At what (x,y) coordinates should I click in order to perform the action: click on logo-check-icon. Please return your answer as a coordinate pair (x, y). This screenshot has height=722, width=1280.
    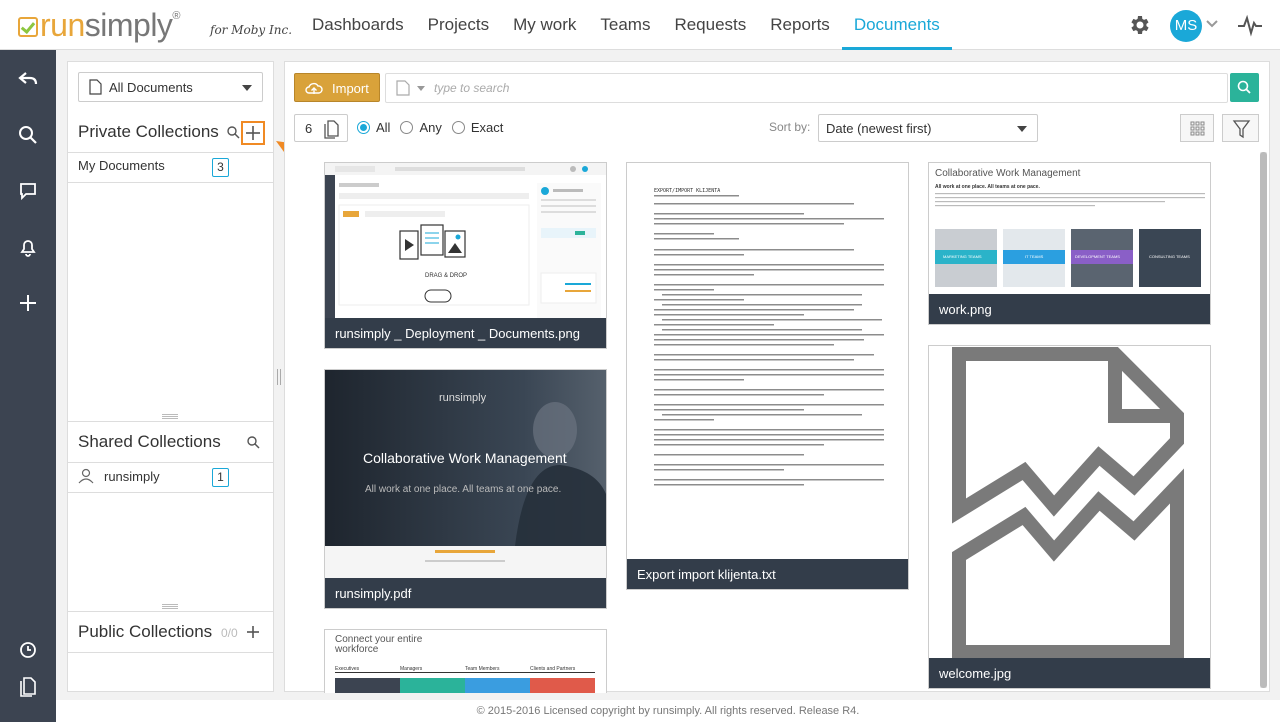
    Looking at the image, I should click on (28, 27).